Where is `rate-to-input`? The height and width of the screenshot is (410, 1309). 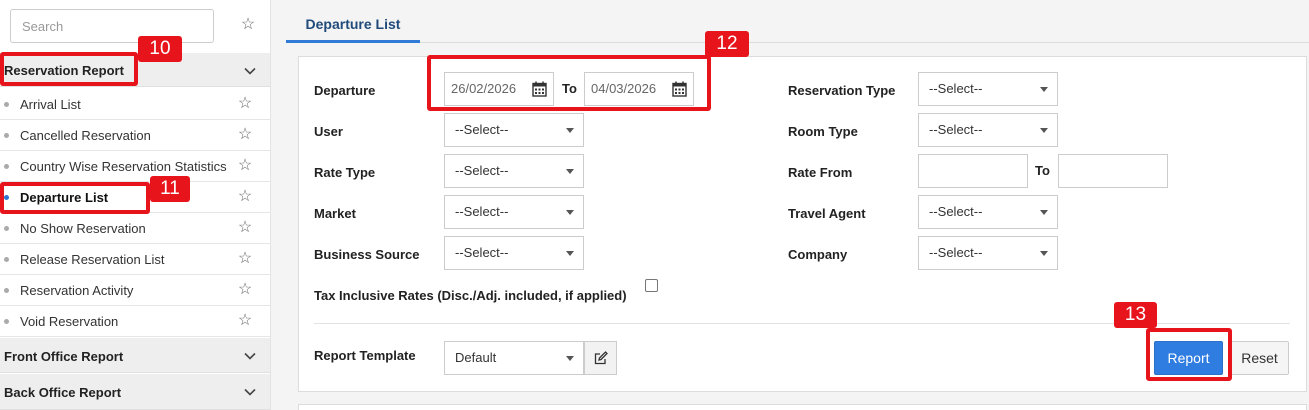
rate-to-input is located at coordinates (1113, 171).